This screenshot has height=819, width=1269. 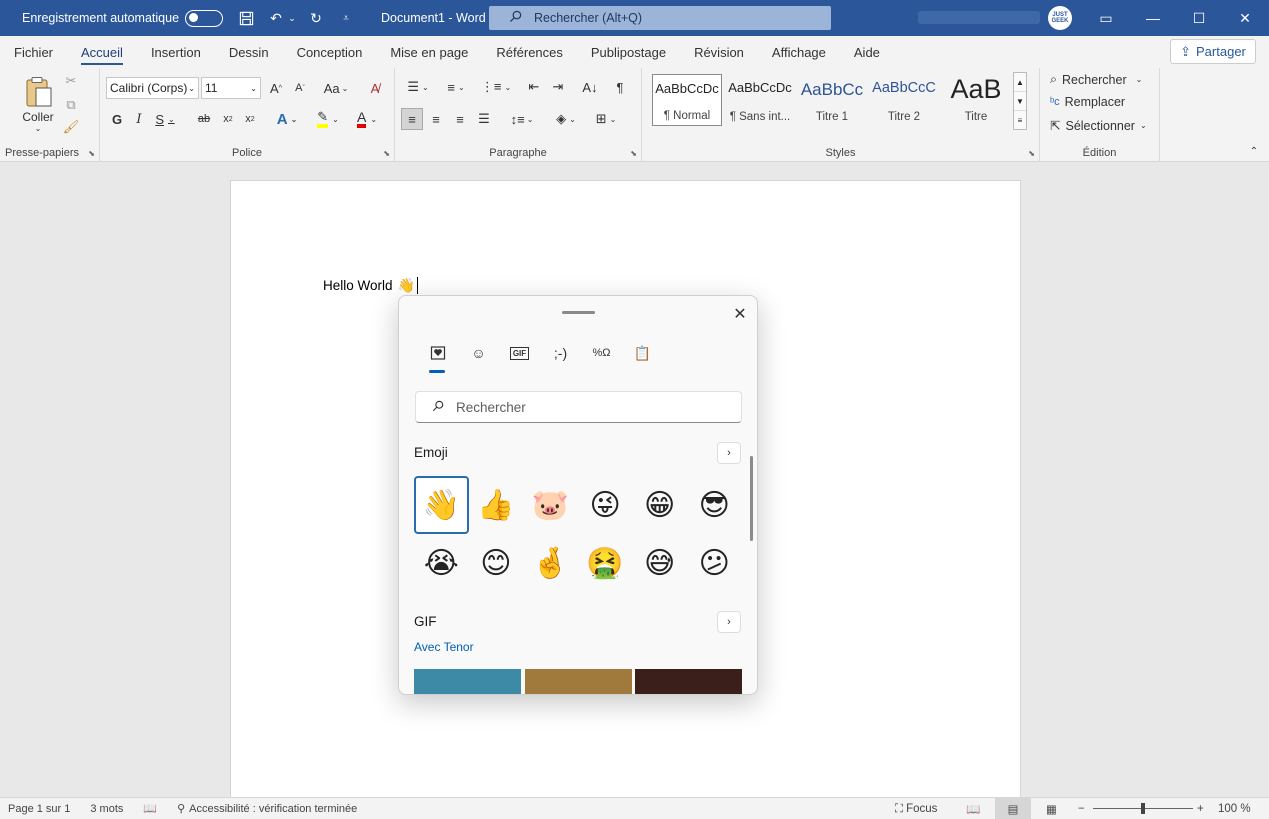 What do you see at coordinates (292, 18) in the screenshot?
I see `undo-dropdown-icon: ⌄` at bounding box center [292, 18].